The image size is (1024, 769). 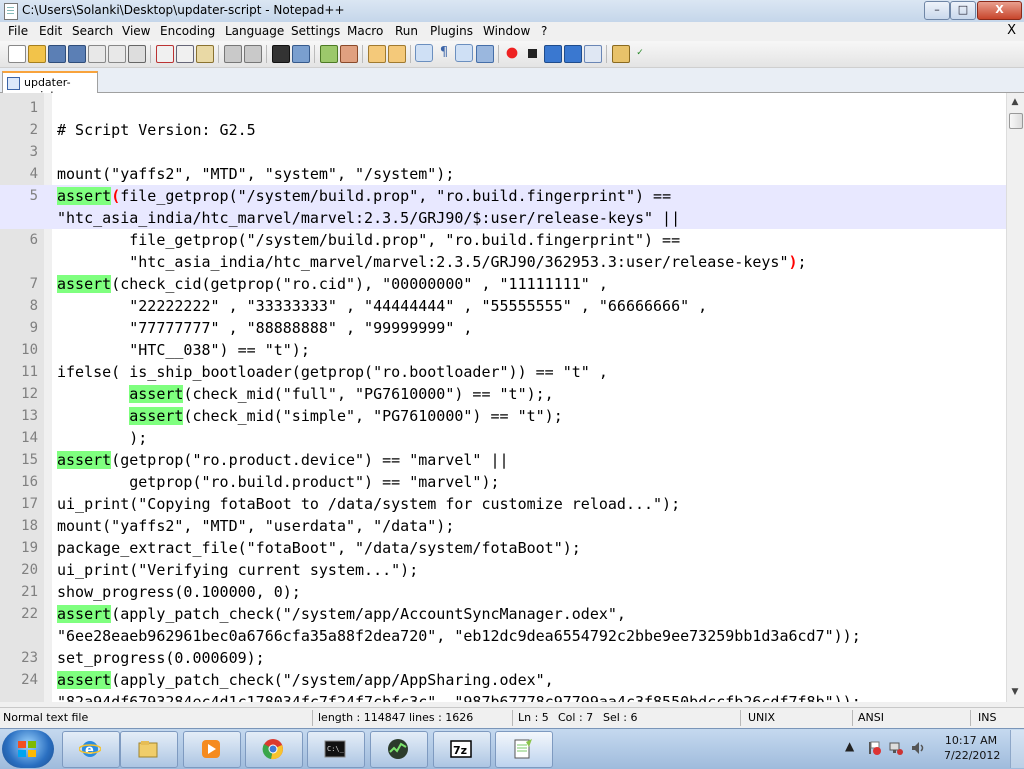 What do you see at coordinates (1016, 121) in the screenshot?
I see `scroll-thumb` at bounding box center [1016, 121].